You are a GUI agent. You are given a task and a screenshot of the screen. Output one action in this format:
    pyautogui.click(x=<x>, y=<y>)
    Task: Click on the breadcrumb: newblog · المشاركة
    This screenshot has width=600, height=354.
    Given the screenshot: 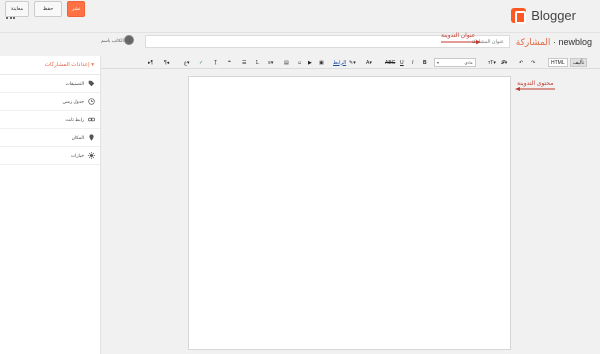 What is the action you would take?
    pyautogui.click(x=554, y=42)
    